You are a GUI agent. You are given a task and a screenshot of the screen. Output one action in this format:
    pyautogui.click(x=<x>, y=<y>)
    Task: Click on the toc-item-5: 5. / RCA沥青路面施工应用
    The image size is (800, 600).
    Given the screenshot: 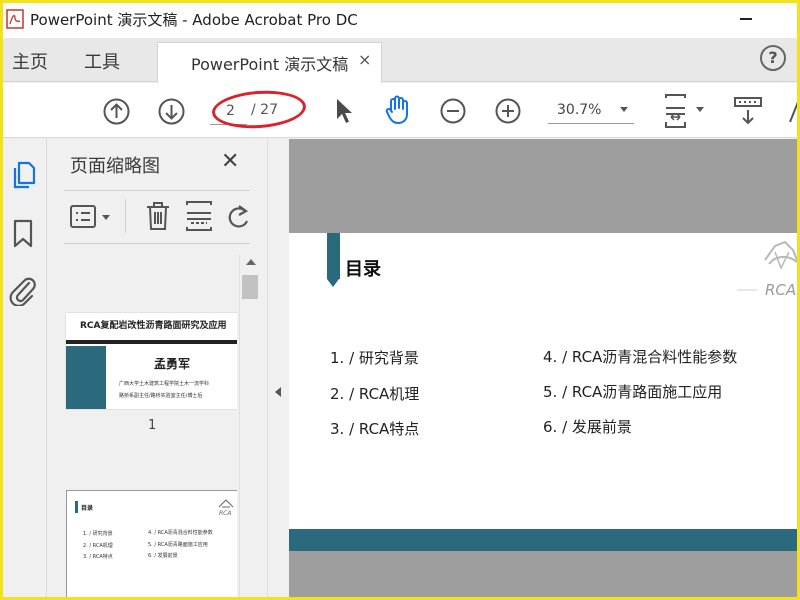 What is the action you would take?
    pyautogui.click(x=633, y=392)
    